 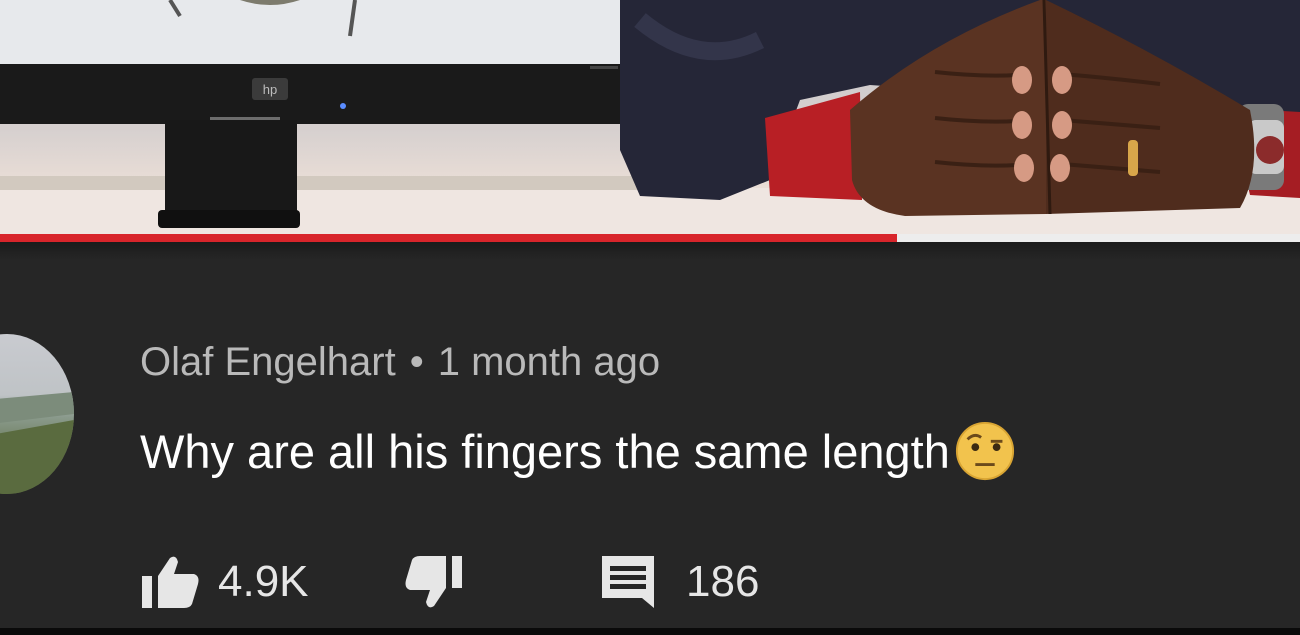 I want to click on avatar, so click(x=37, y=414).